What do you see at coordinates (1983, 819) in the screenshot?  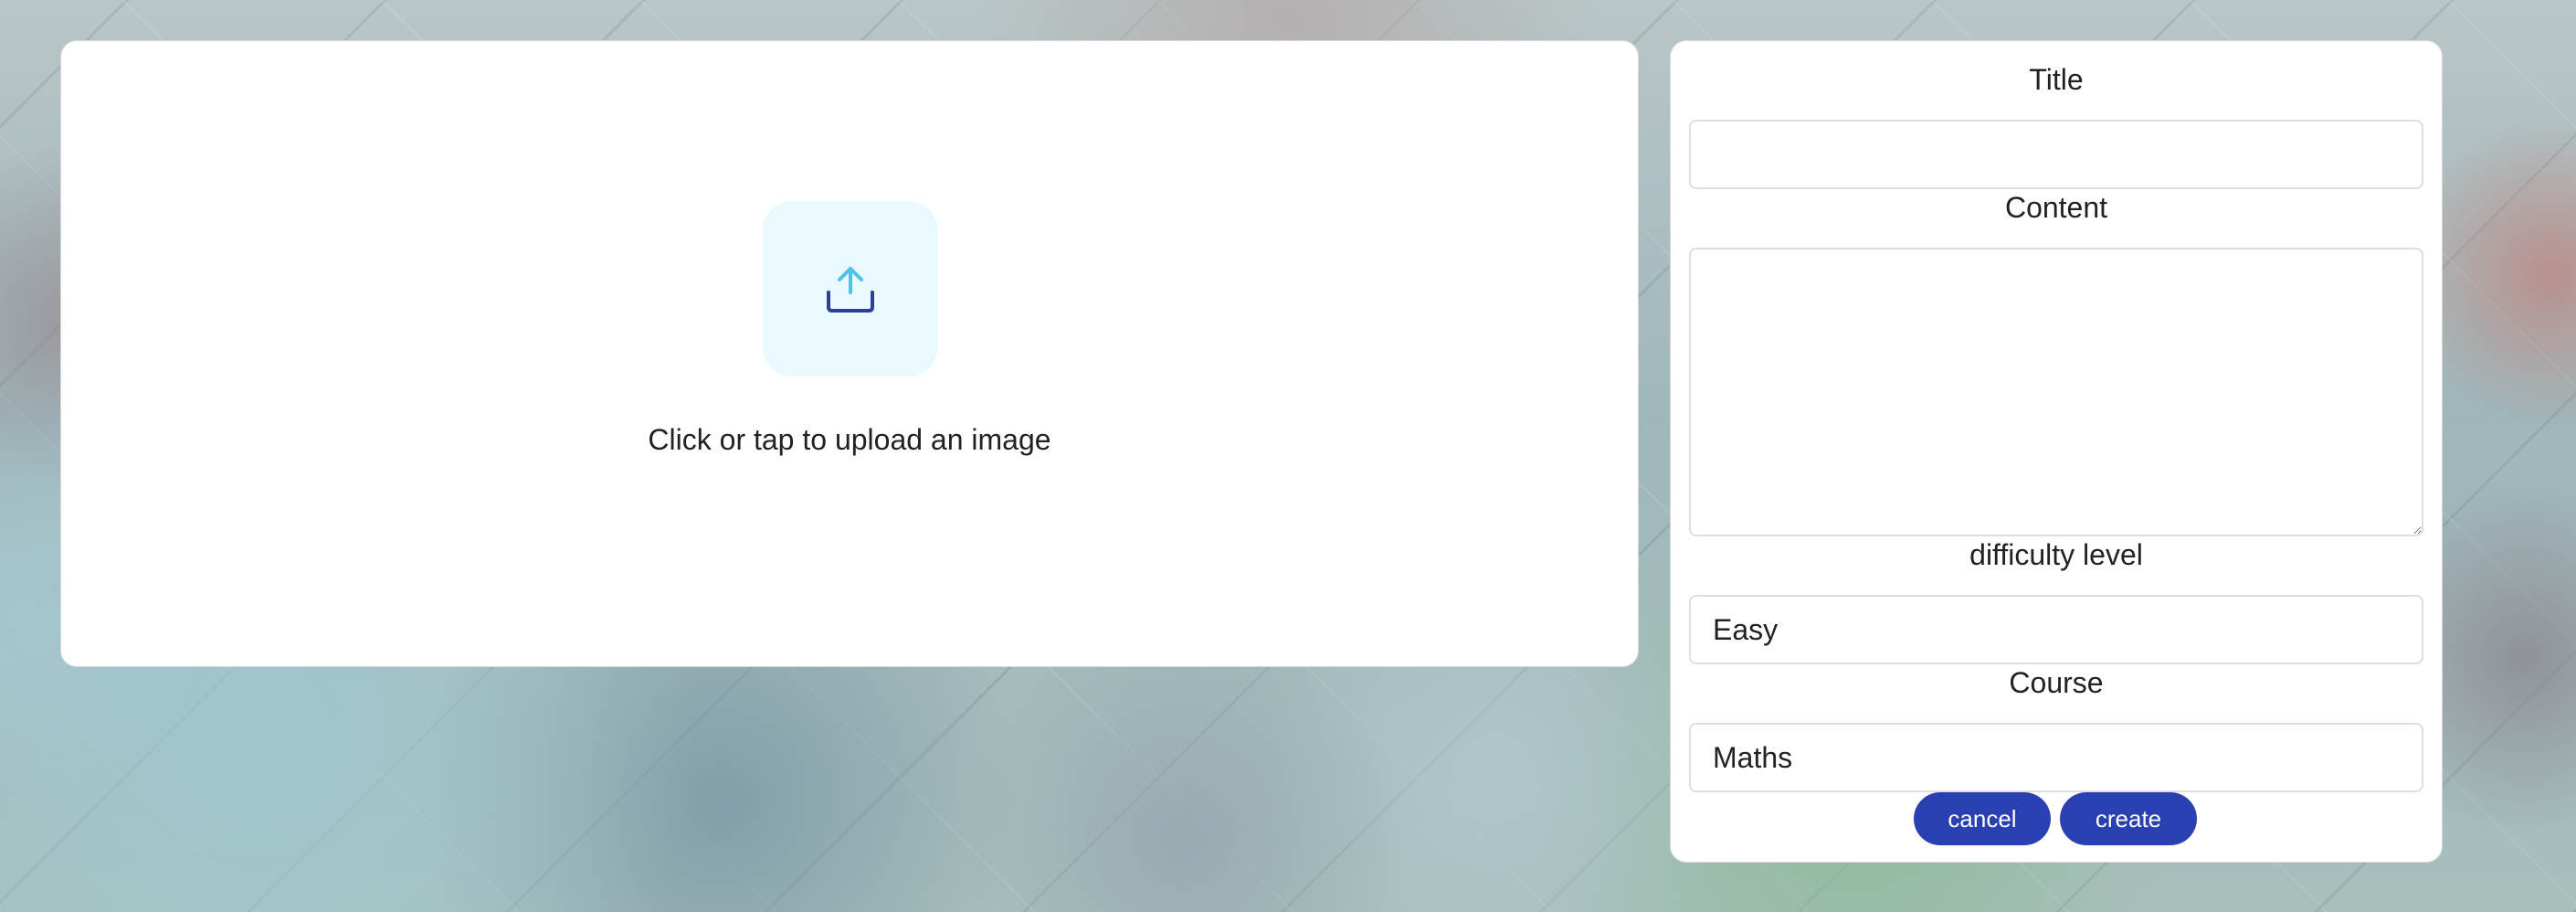 I see `cancel-button: cancel` at bounding box center [1983, 819].